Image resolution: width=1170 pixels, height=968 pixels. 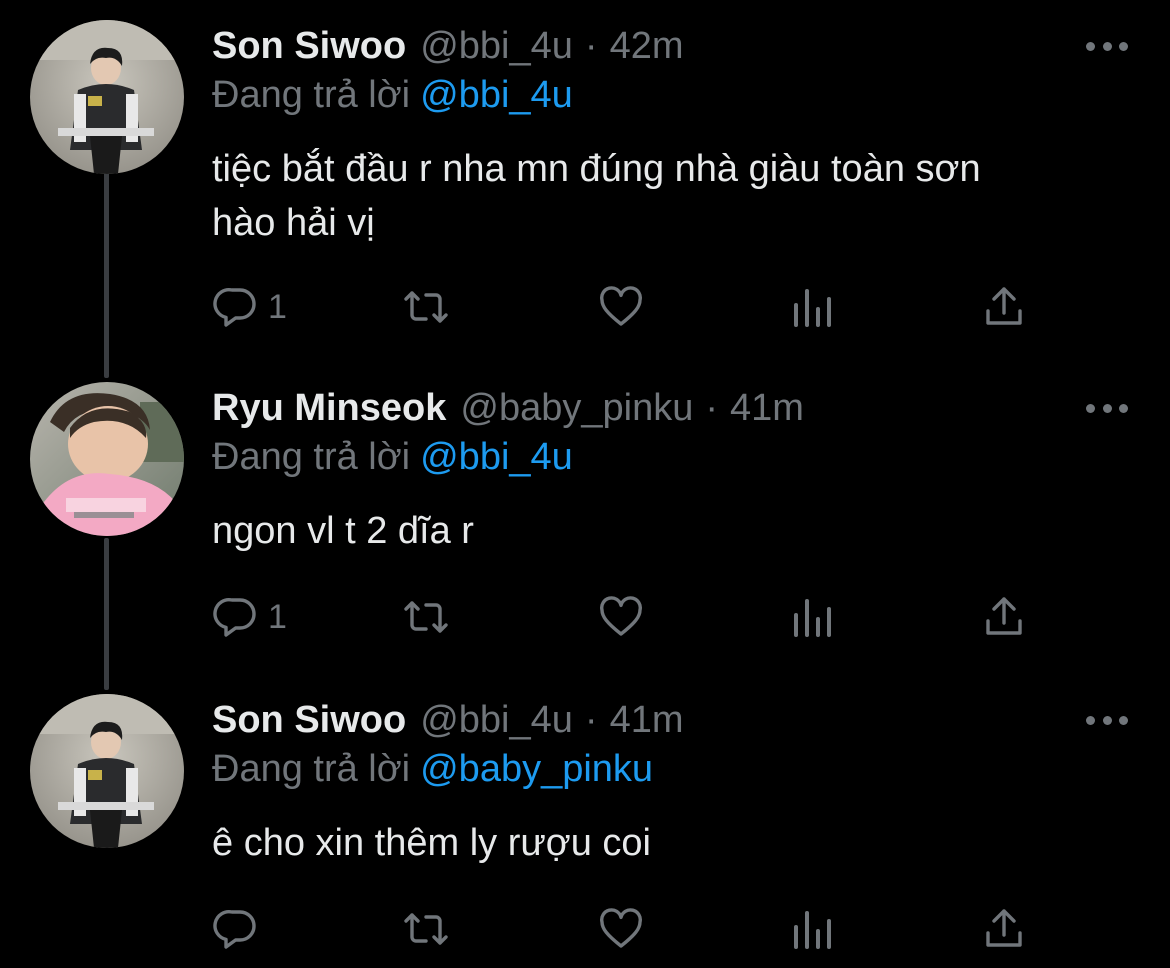 I want to click on user-handle: @baby_pinku, so click(x=576, y=408).